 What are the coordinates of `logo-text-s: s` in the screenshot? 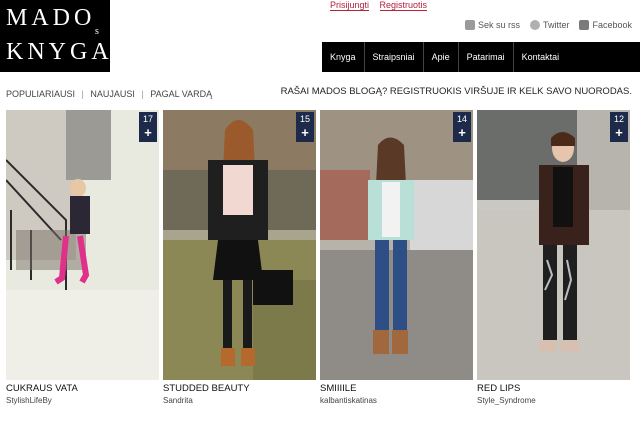 It's located at (97, 31).